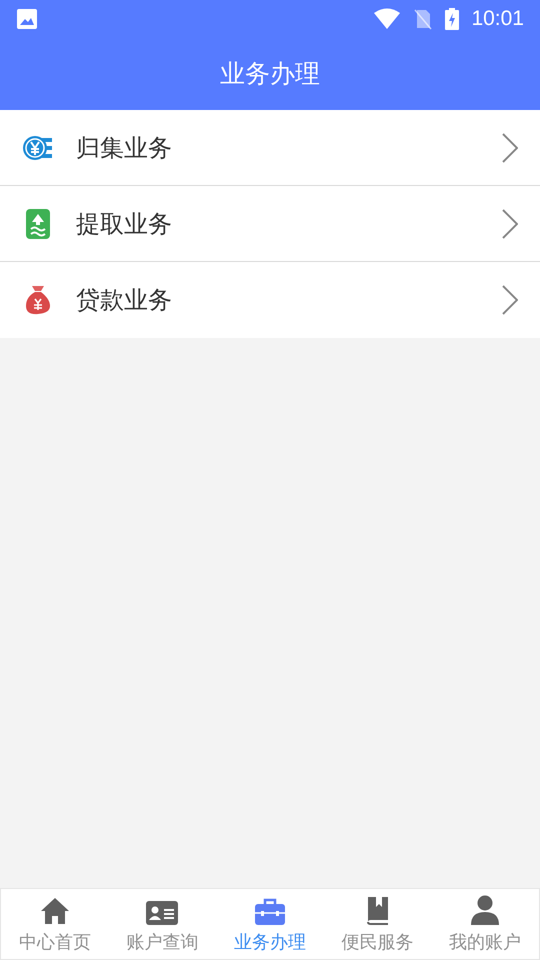 The height and width of the screenshot is (960, 540). What do you see at coordinates (270, 74) in the screenshot?
I see `page-title: 业务办理` at bounding box center [270, 74].